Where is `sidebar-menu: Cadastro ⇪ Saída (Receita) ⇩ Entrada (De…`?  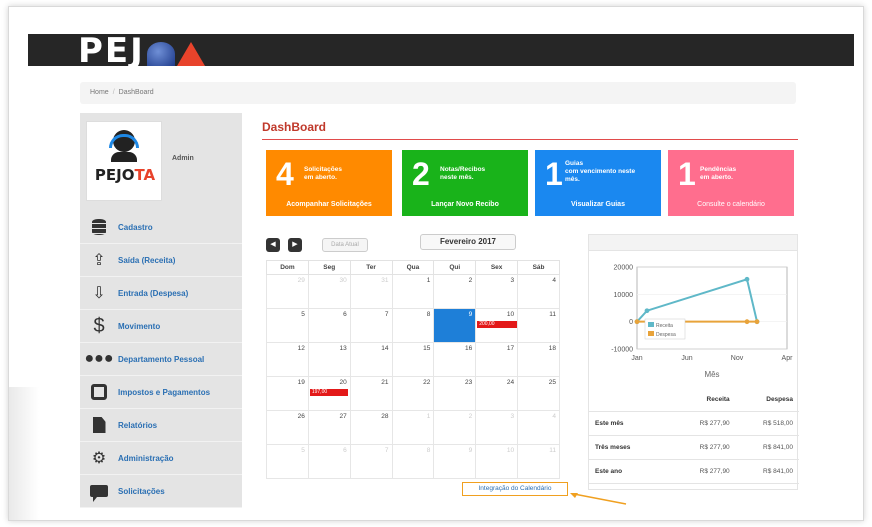
sidebar-menu: Cadastro ⇪ Saída (Receita) ⇩ Entrada (De… is located at coordinates (161, 359).